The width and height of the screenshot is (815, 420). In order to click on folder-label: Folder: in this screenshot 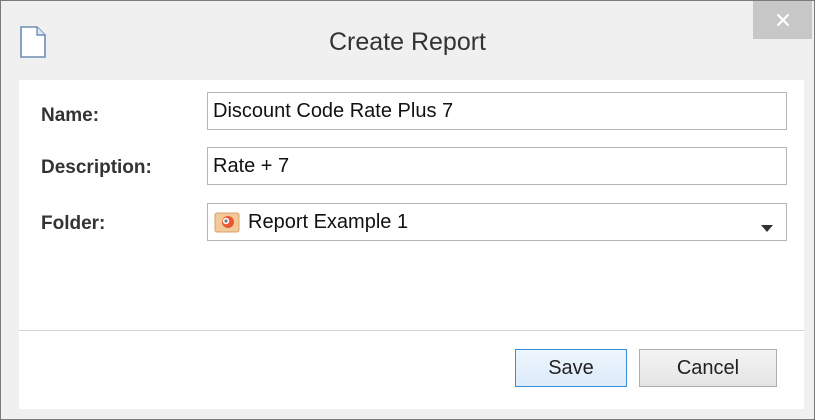, I will do `click(73, 223)`.